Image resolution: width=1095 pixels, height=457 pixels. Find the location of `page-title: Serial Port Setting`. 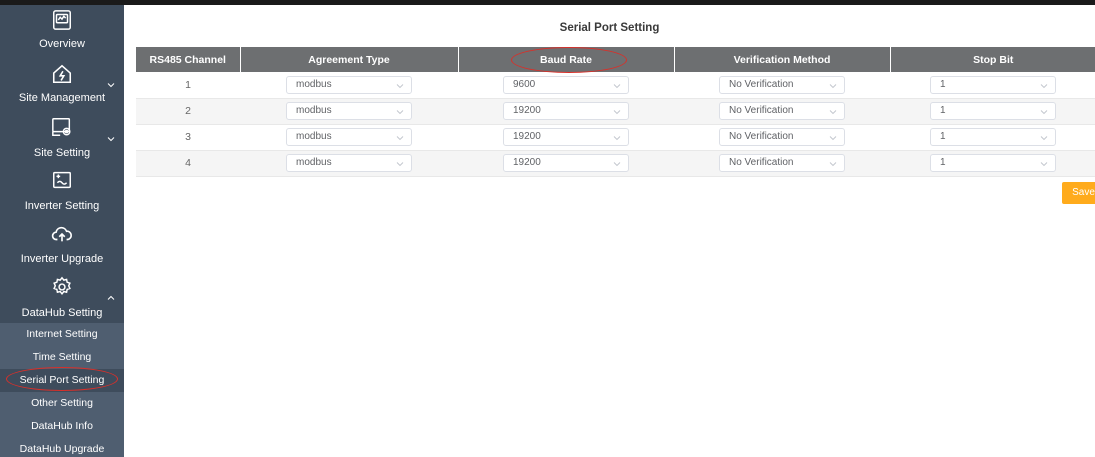

page-title: Serial Port Setting is located at coordinates (609, 28).